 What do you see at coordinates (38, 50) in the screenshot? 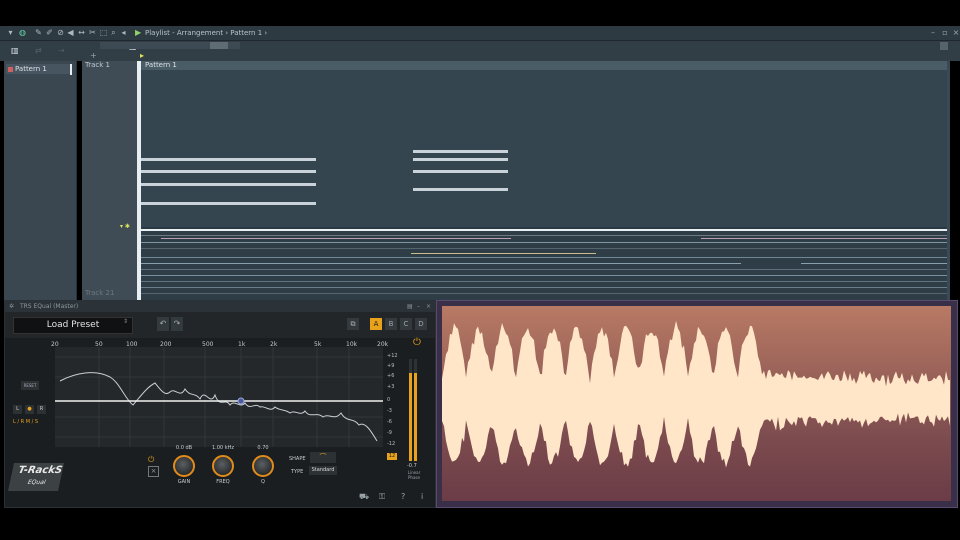
I see `toggle-icon: ⇄` at bounding box center [38, 50].